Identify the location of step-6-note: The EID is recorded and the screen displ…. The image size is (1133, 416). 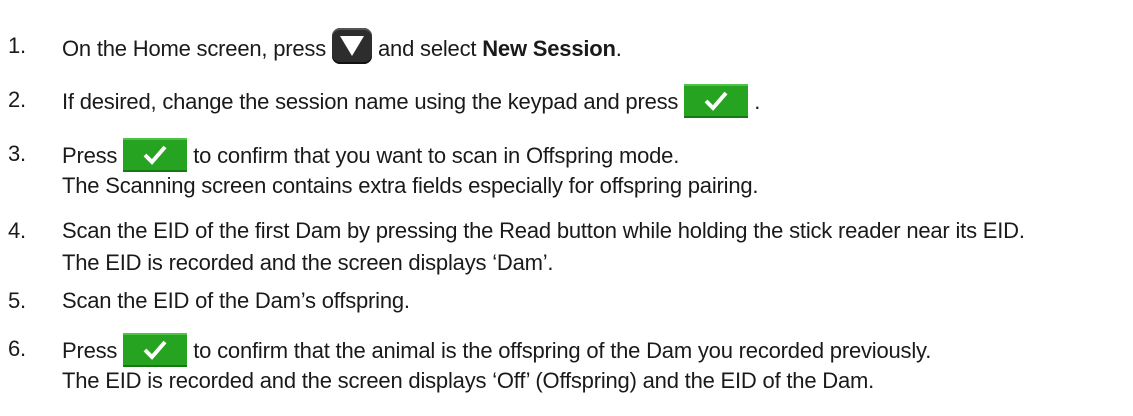
(468, 380).